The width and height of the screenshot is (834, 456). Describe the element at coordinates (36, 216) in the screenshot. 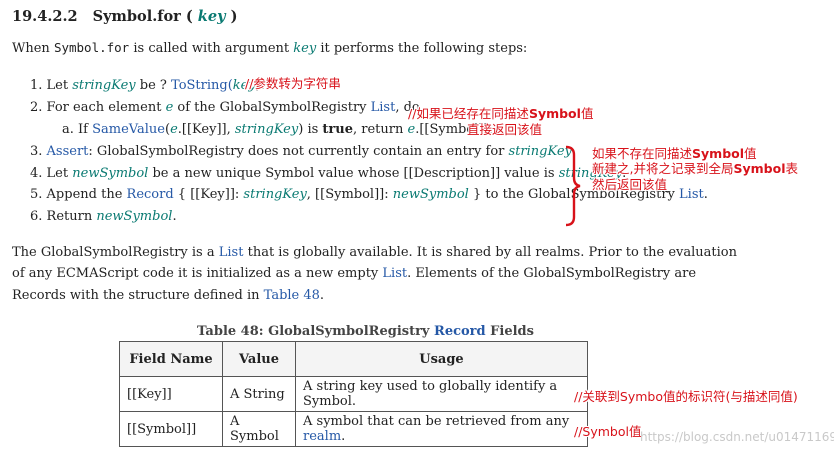

I see `step-number: 6.` at that location.